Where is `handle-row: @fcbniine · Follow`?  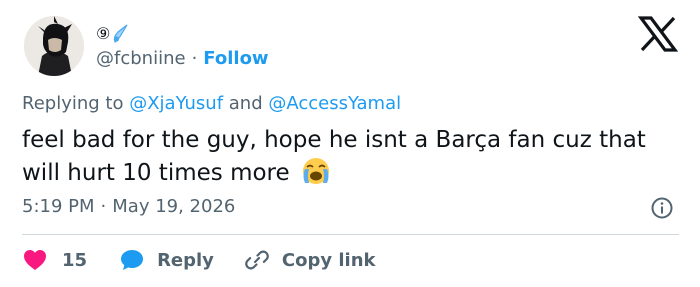
handle-row: @fcbniine · Follow is located at coordinates (182, 58).